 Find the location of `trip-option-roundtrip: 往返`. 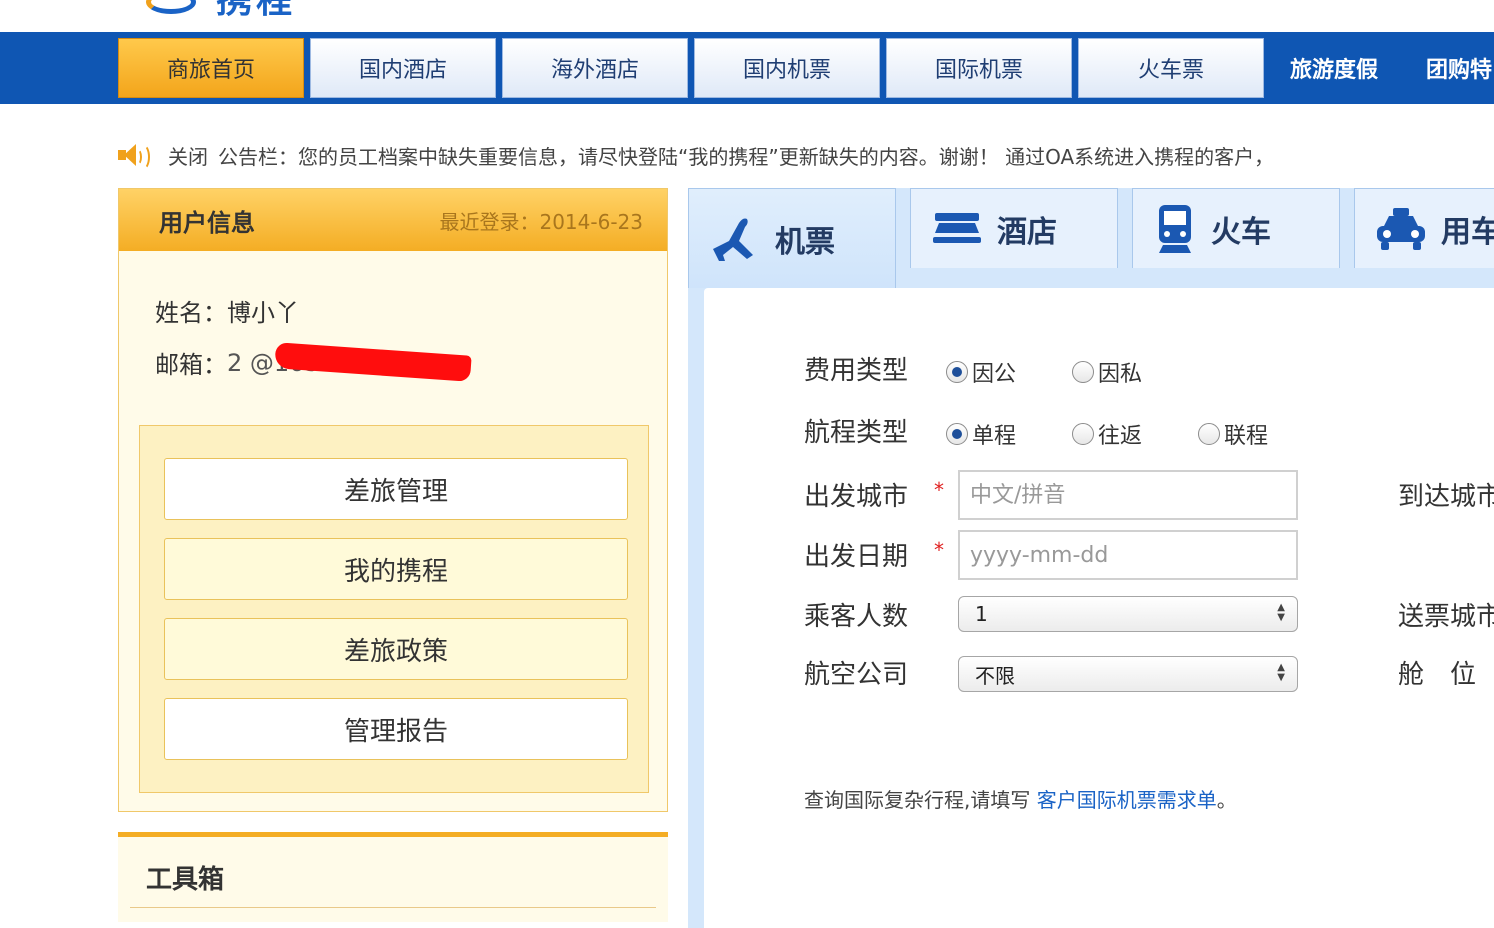

trip-option-roundtrip: 往返 is located at coordinates (1107, 434).